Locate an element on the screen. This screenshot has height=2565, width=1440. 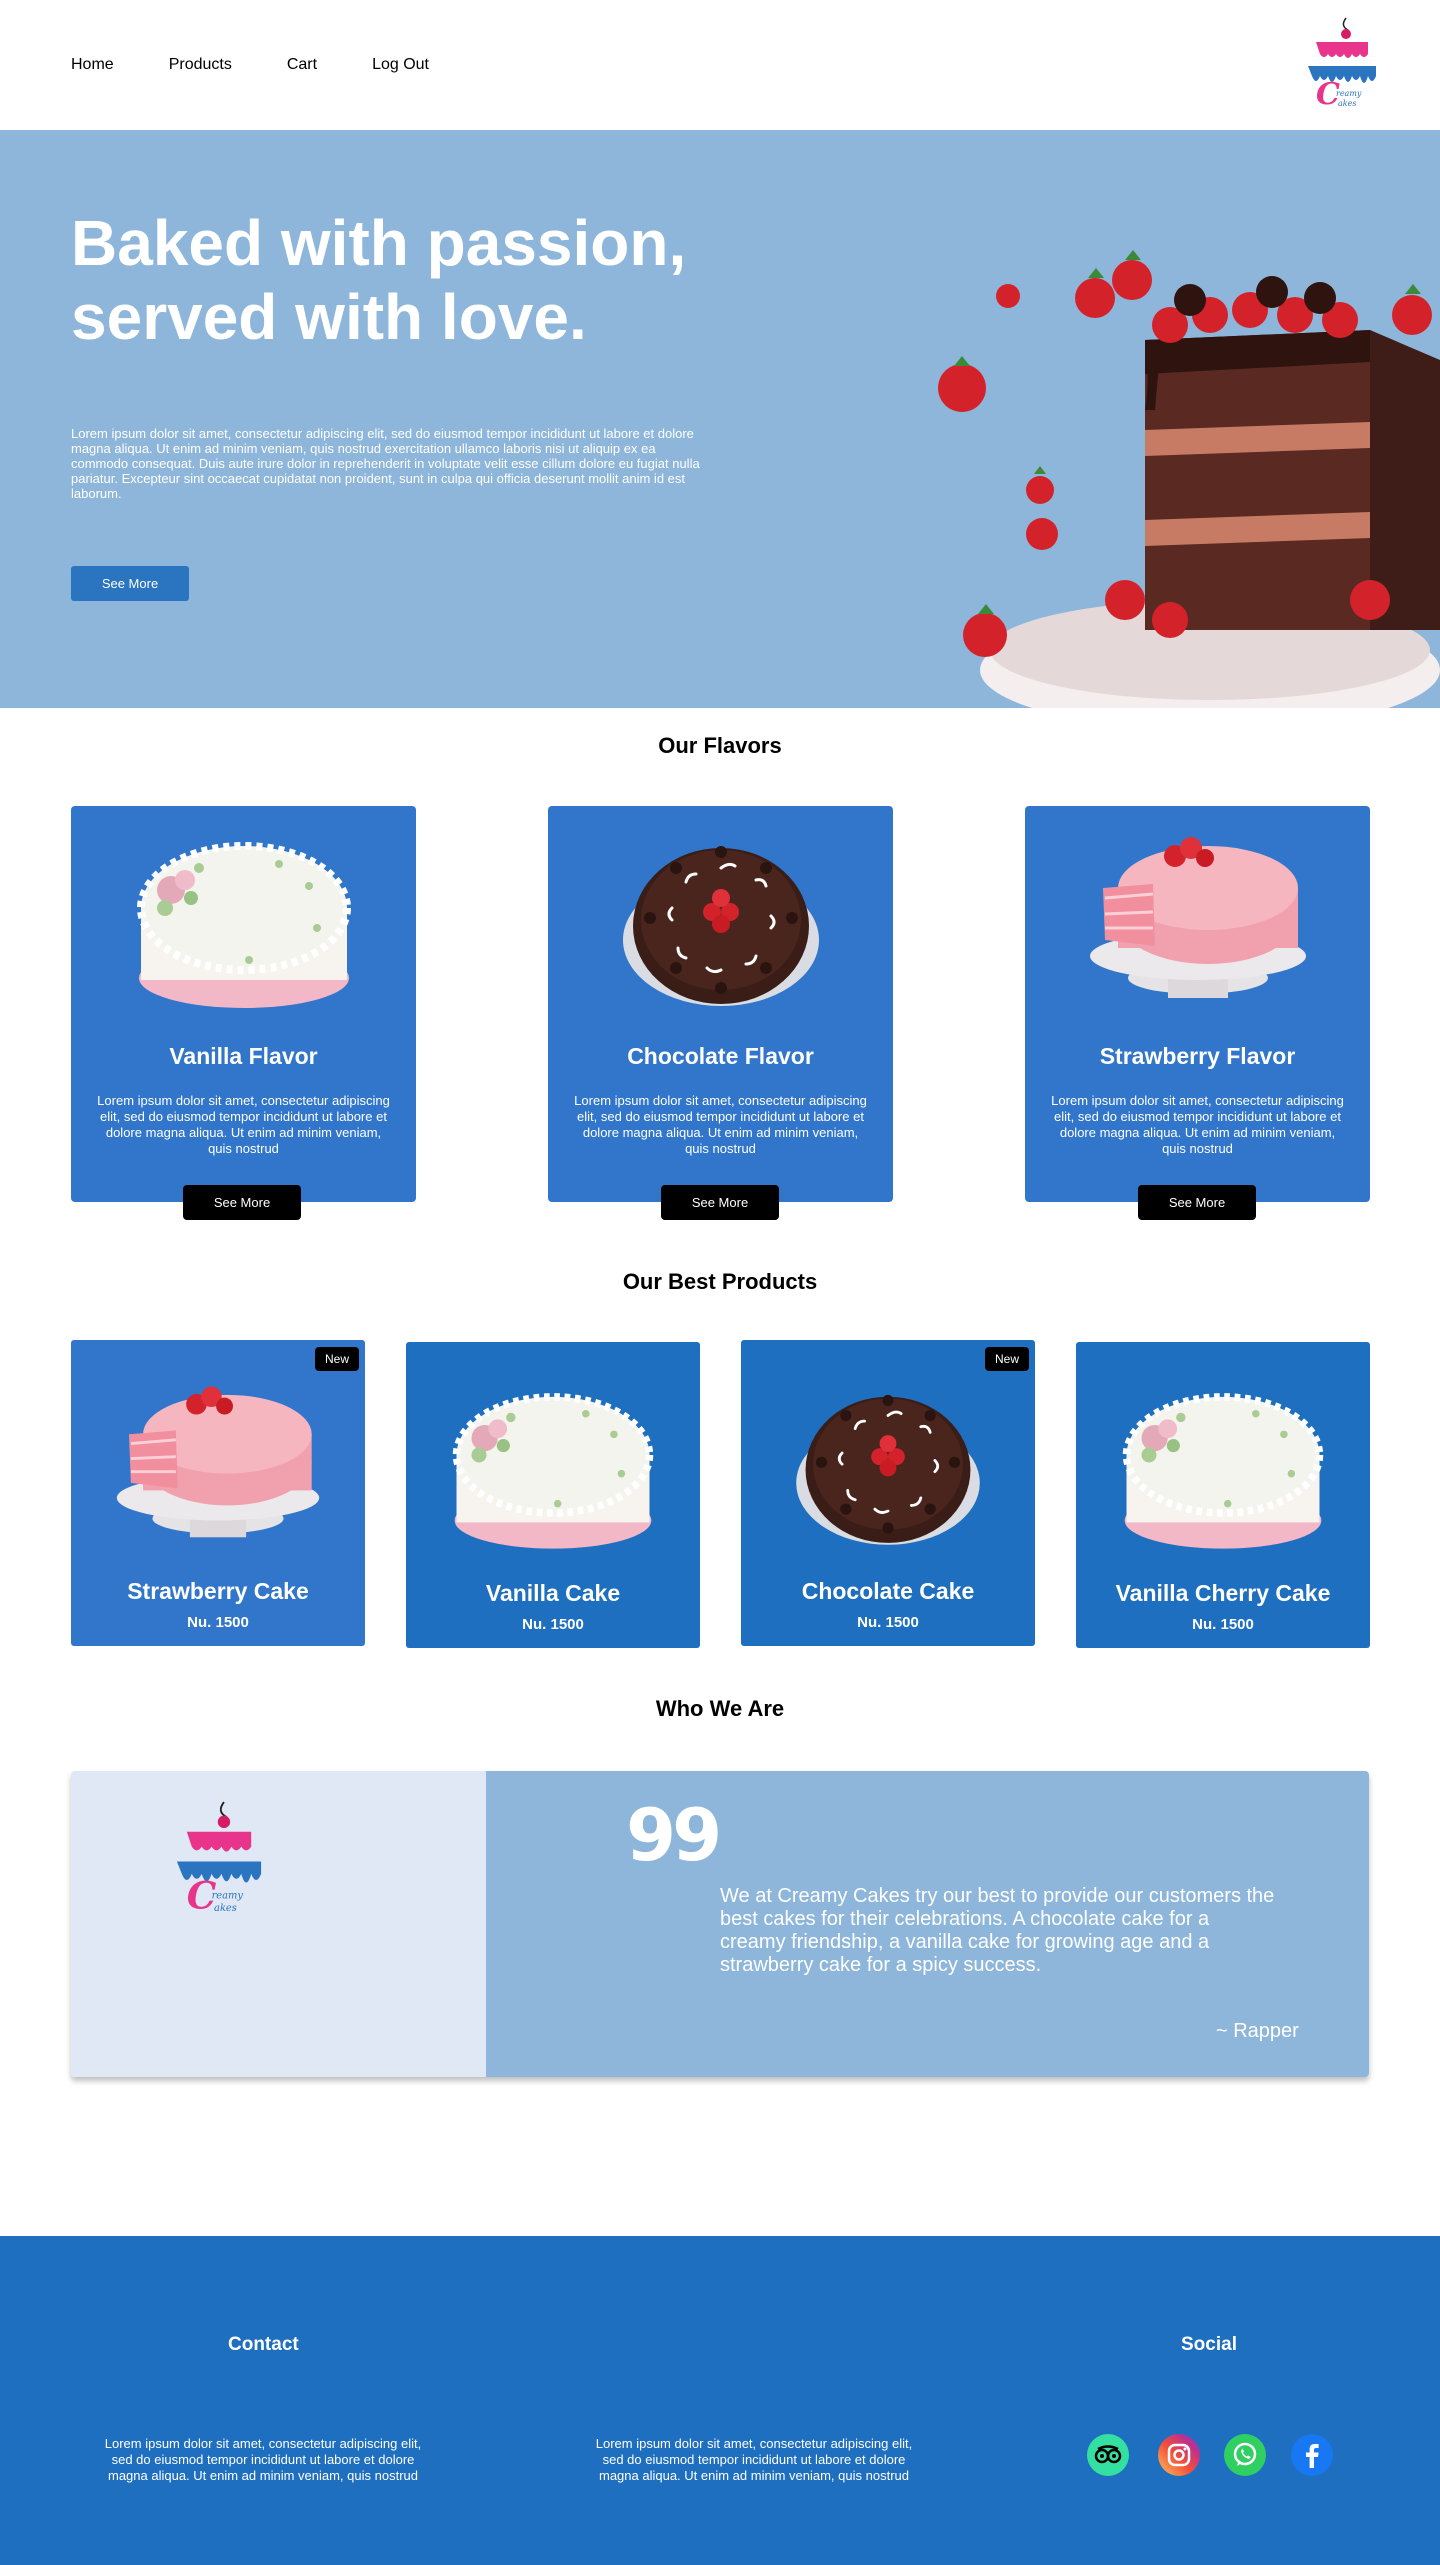
nav-logout-link: Log Out is located at coordinates (400, 65).